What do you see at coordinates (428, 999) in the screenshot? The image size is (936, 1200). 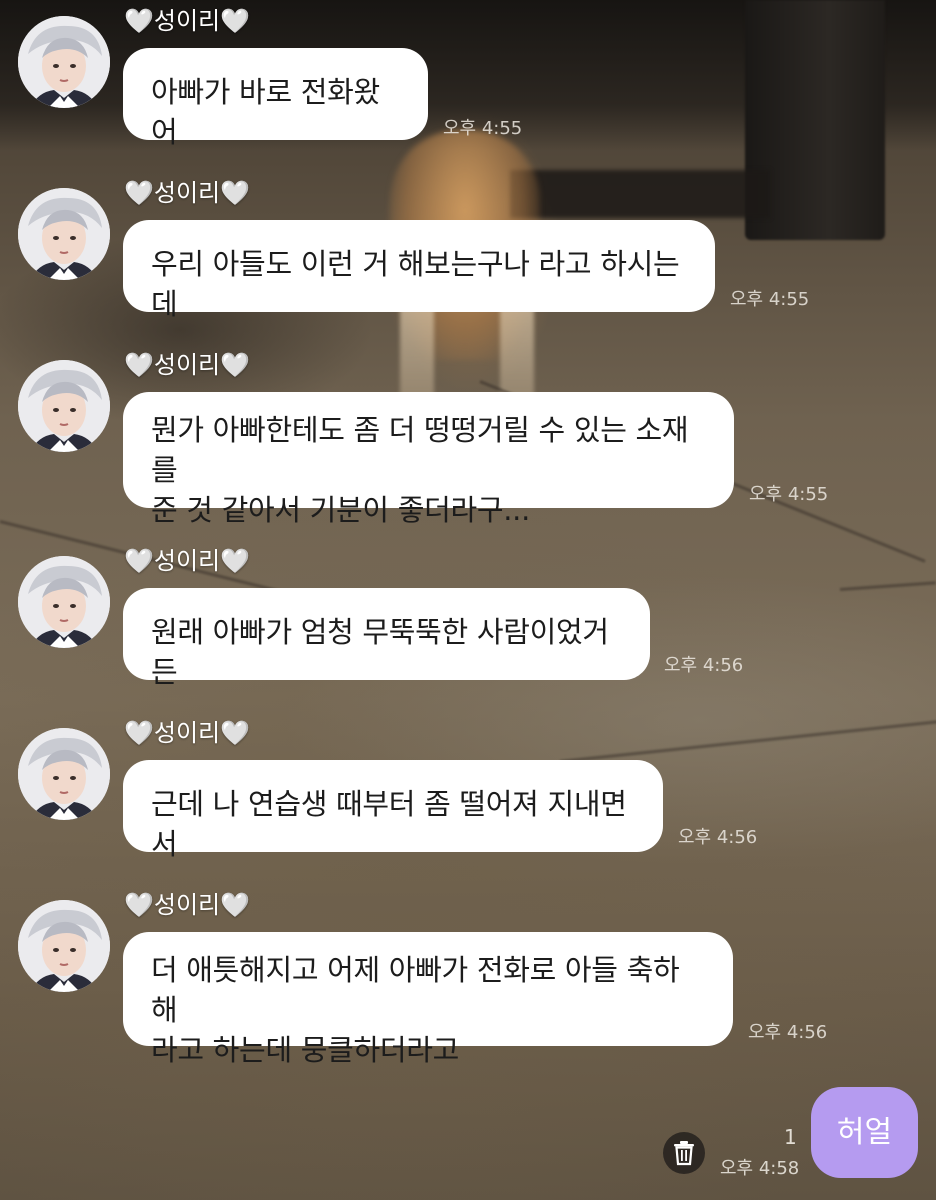 I see `message-bubble: 더 애틋해지고 어제 아빠가 전화로 아들 축하해 라고 하는데 뭉클하더라고` at bounding box center [428, 999].